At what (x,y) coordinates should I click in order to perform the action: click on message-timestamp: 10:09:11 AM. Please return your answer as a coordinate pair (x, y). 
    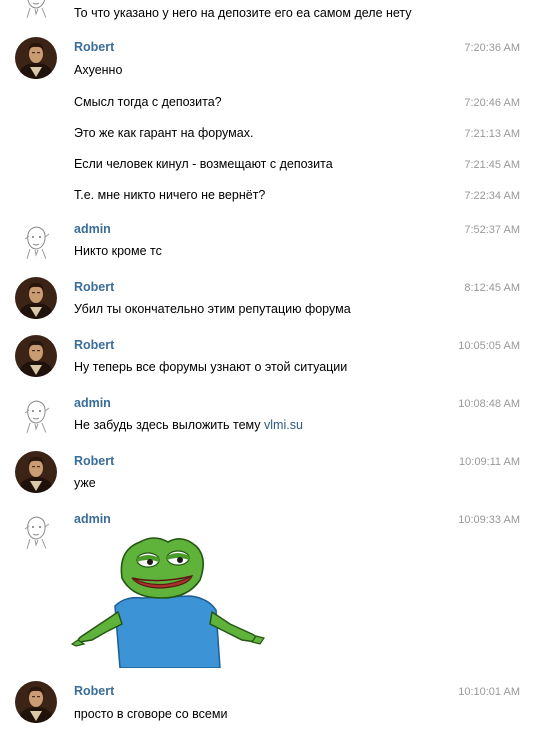
    Looking at the image, I should click on (489, 462).